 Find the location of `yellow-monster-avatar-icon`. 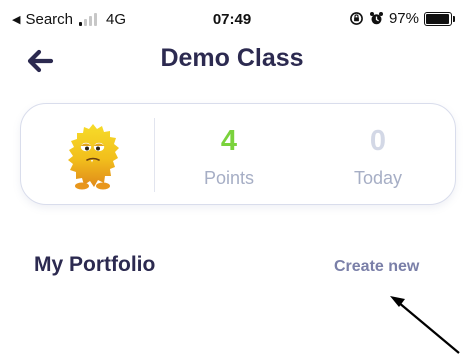

yellow-monster-avatar-icon is located at coordinates (93, 157).